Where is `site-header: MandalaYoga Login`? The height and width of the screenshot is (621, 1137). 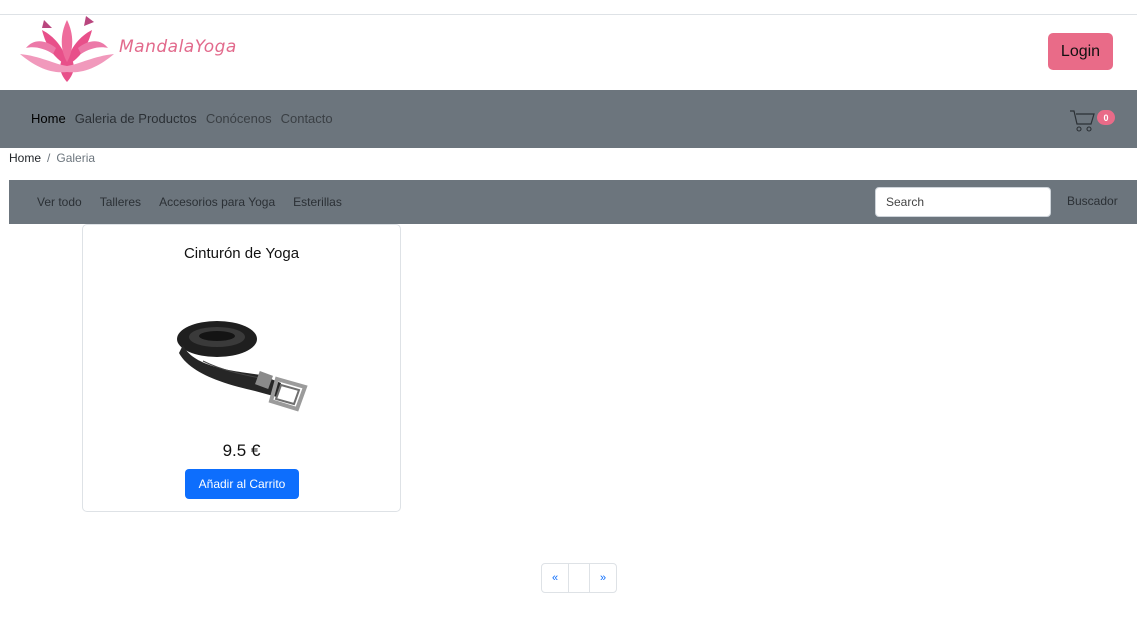 site-header: MandalaYoga Login is located at coordinates (568, 52).